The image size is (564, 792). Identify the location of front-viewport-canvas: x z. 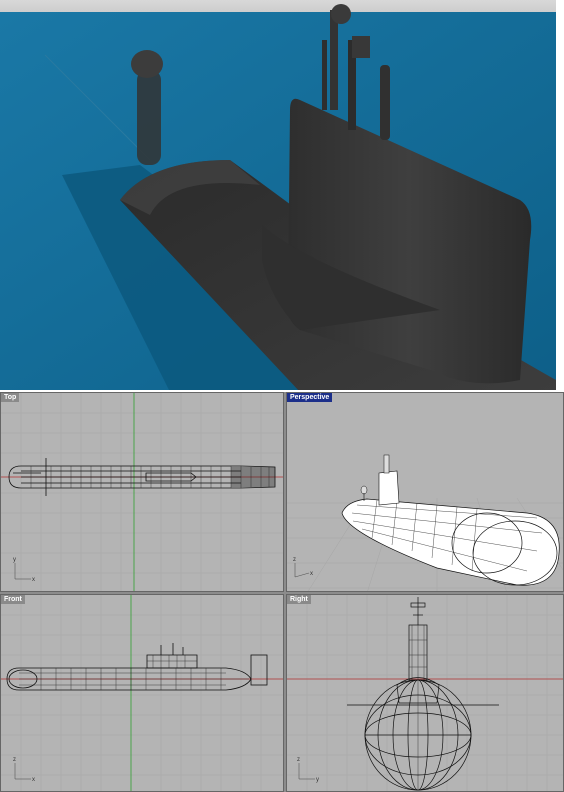
(142, 693).